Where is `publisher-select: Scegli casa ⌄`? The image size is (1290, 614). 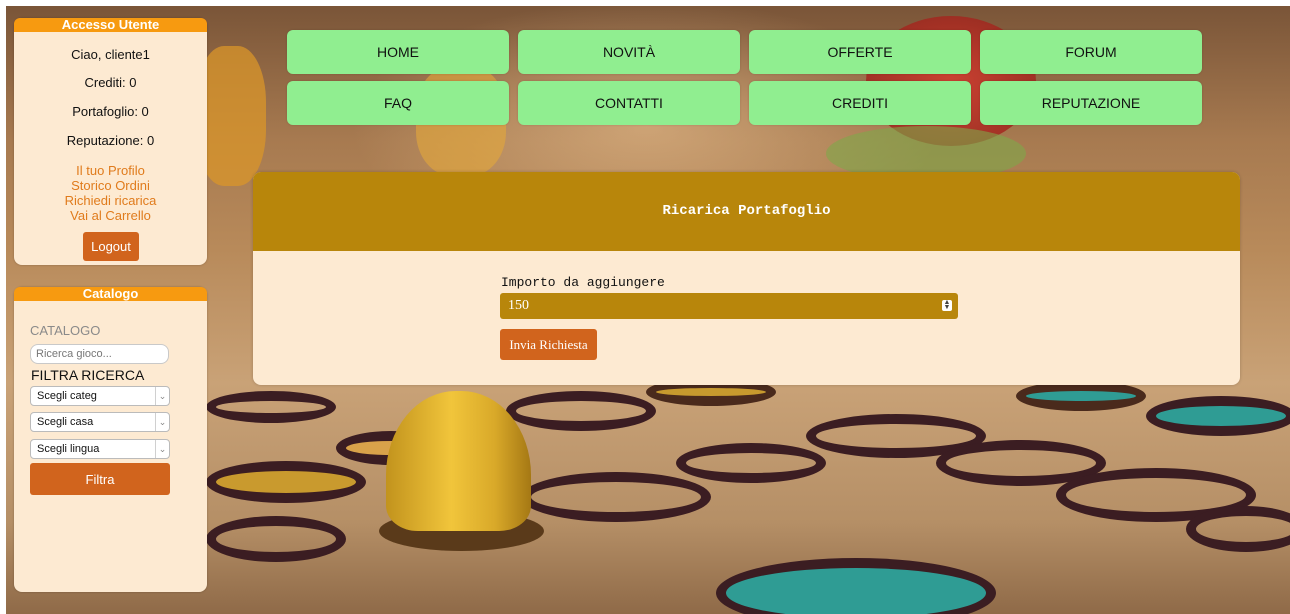
publisher-select: Scegli casa ⌄ is located at coordinates (100, 422).